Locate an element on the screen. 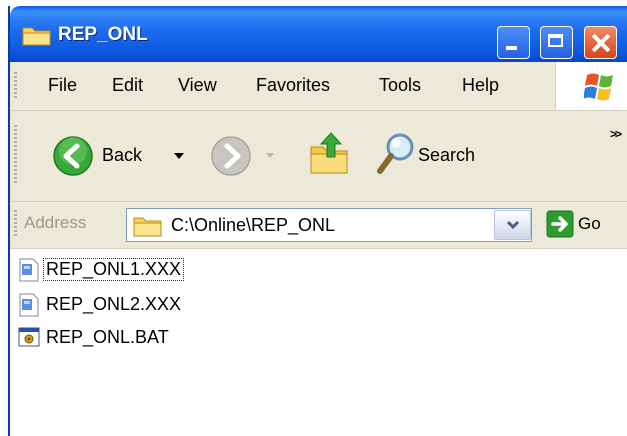 Image resolution: width=627 pixels, height=436 pixels. windows-flag-icon is located at coordinates (598, 87).